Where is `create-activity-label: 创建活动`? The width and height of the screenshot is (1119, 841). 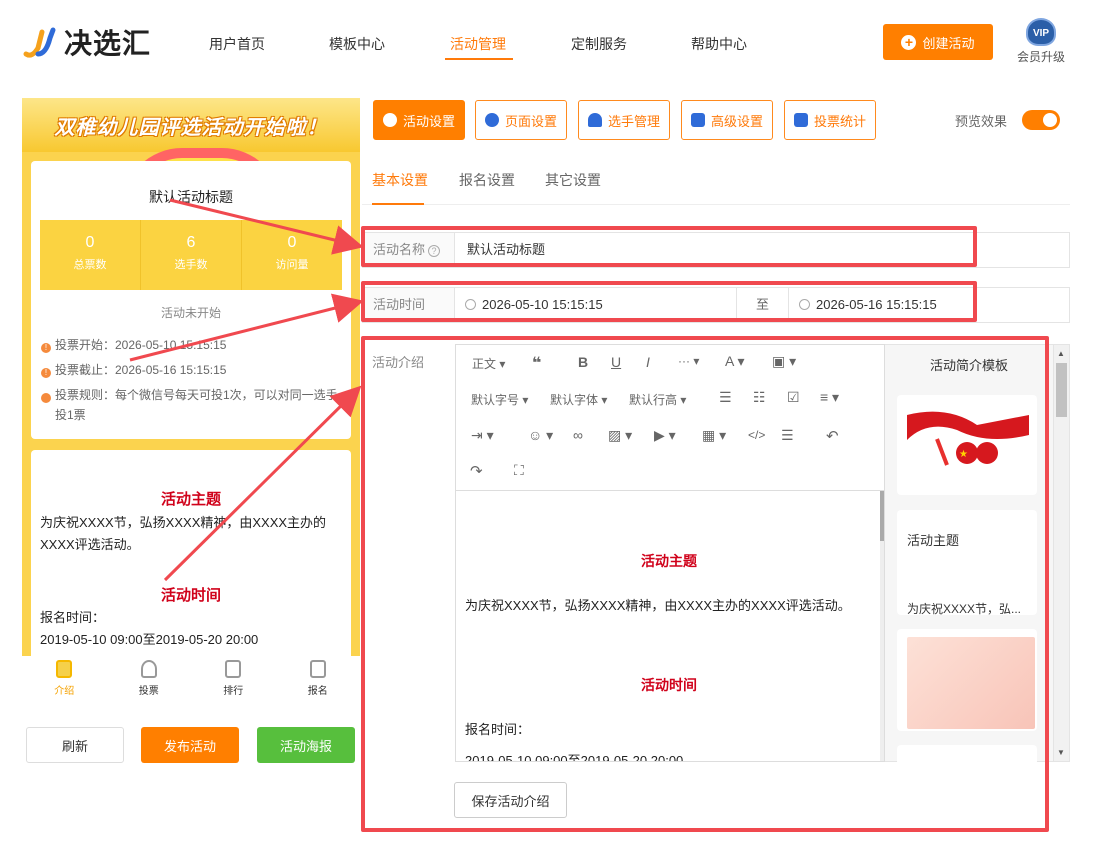 create-activity-label: 创建活动 is located at coordinates (948, 43).